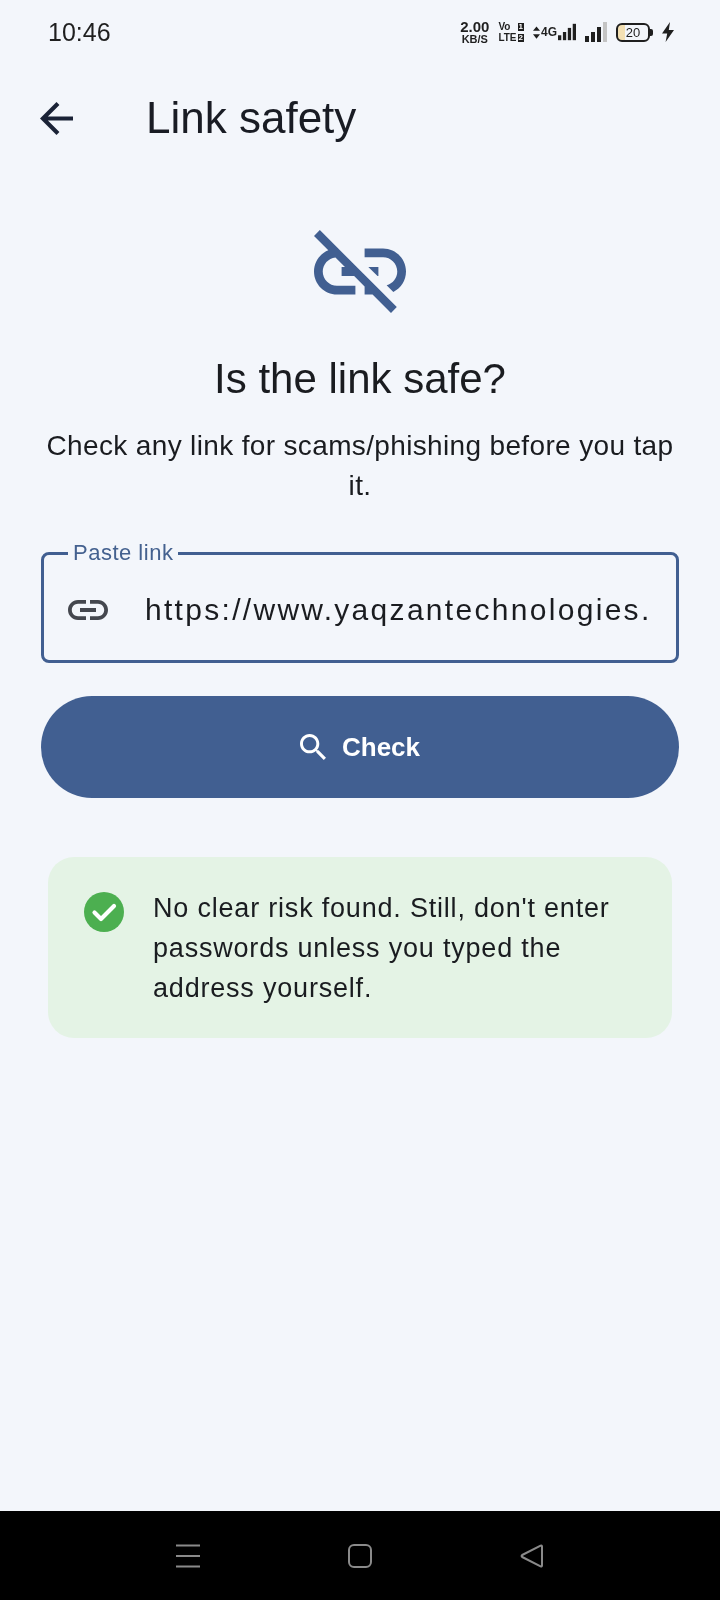  I want to click on broken-link-icon, so click(360, 271).